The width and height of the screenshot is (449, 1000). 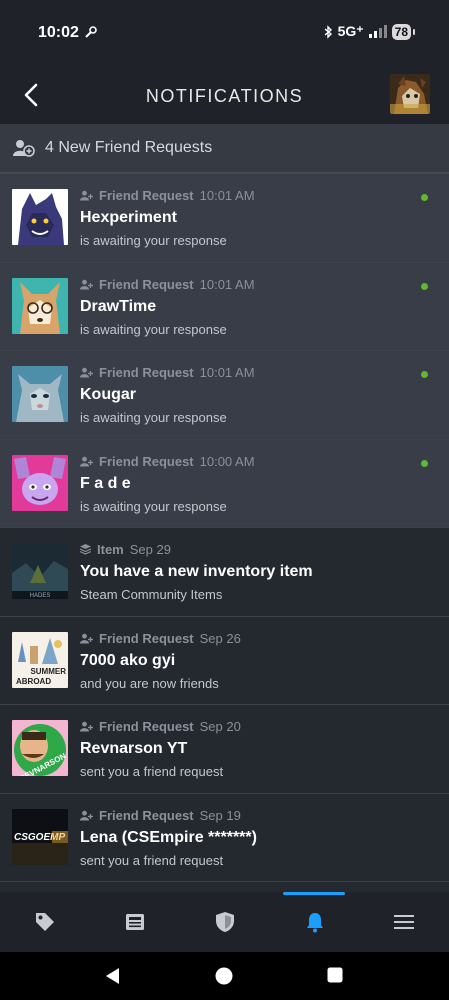 I want to click on tab-guard, so click(x=225, y=922).